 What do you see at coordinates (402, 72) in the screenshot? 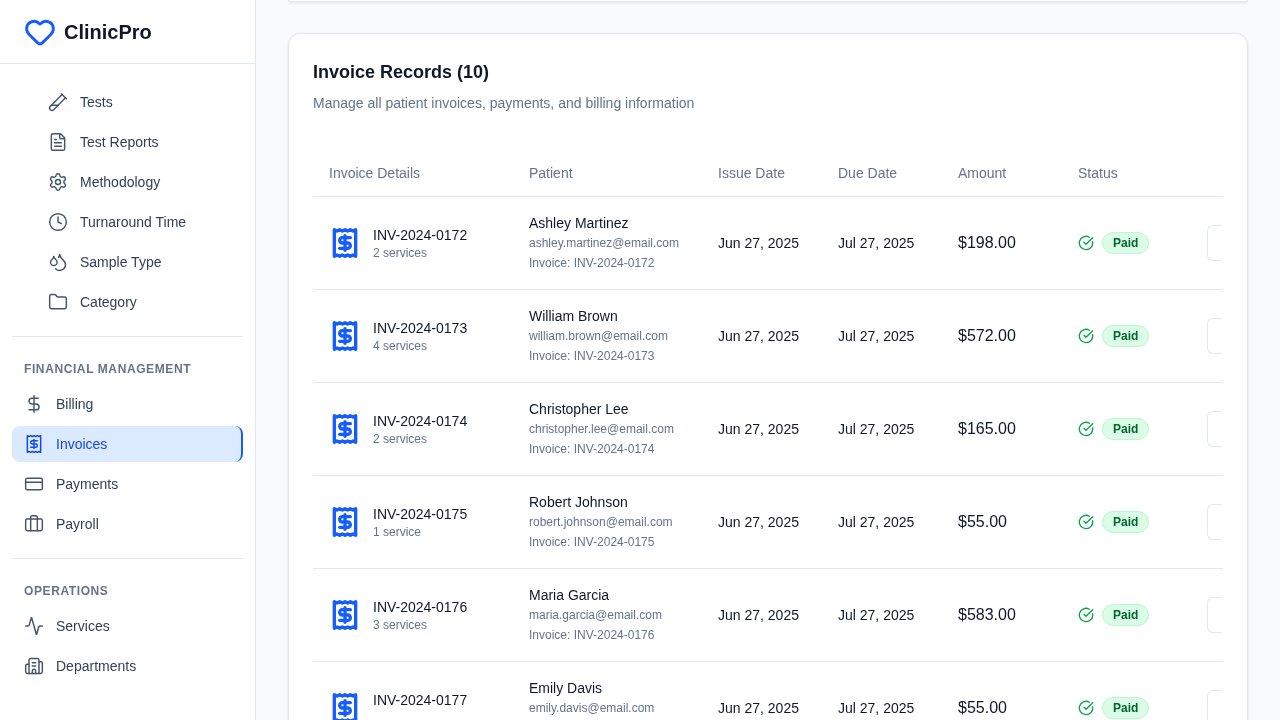
I see `card-title: Invoice Records (10)` at bounding box center [402, 72].